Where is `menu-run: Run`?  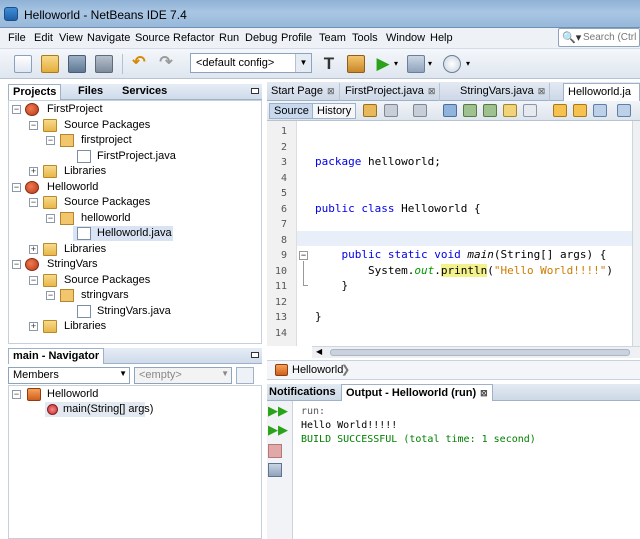
menu-run: Run is located at coordinates (229, 38).